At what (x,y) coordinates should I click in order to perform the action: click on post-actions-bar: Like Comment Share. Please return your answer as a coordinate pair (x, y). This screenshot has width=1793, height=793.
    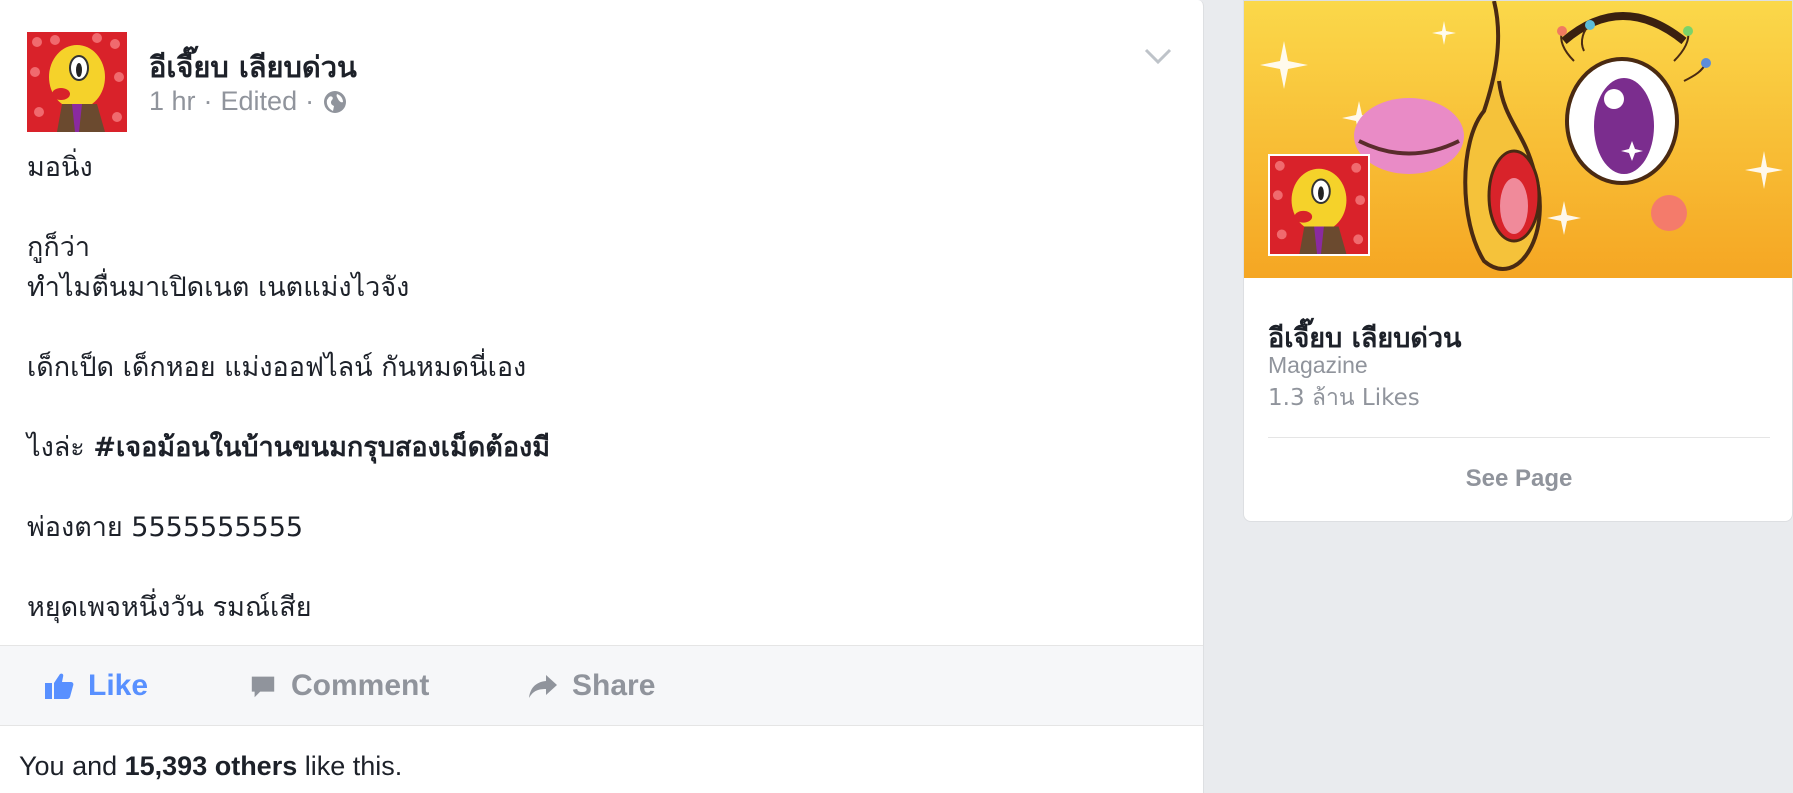
    Looking at the image, I should click on (601, 685).